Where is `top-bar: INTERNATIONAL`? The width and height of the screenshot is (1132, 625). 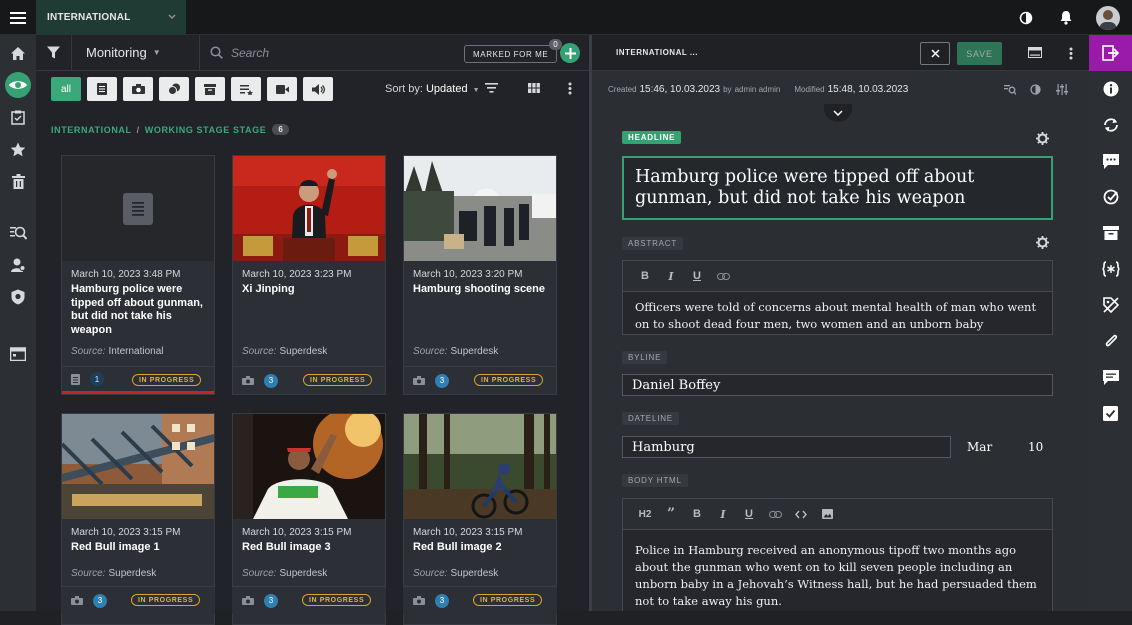 top-bar: INTERNATIONAL is located at coordinates (566, 17).